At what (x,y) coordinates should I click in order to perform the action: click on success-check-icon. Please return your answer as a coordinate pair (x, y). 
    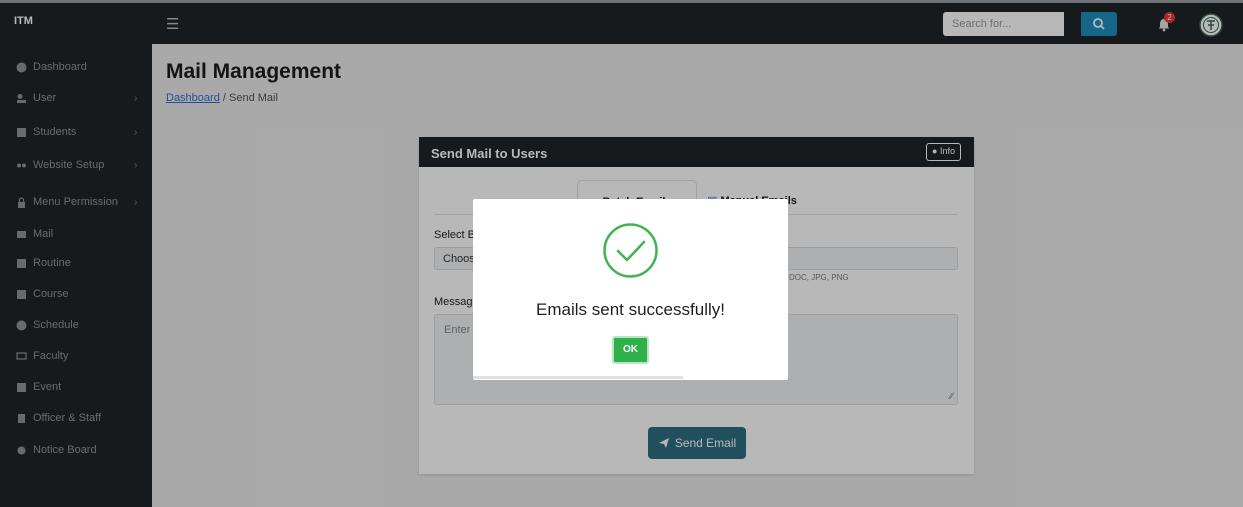
    Looking at the image, I should click on (630, 250).